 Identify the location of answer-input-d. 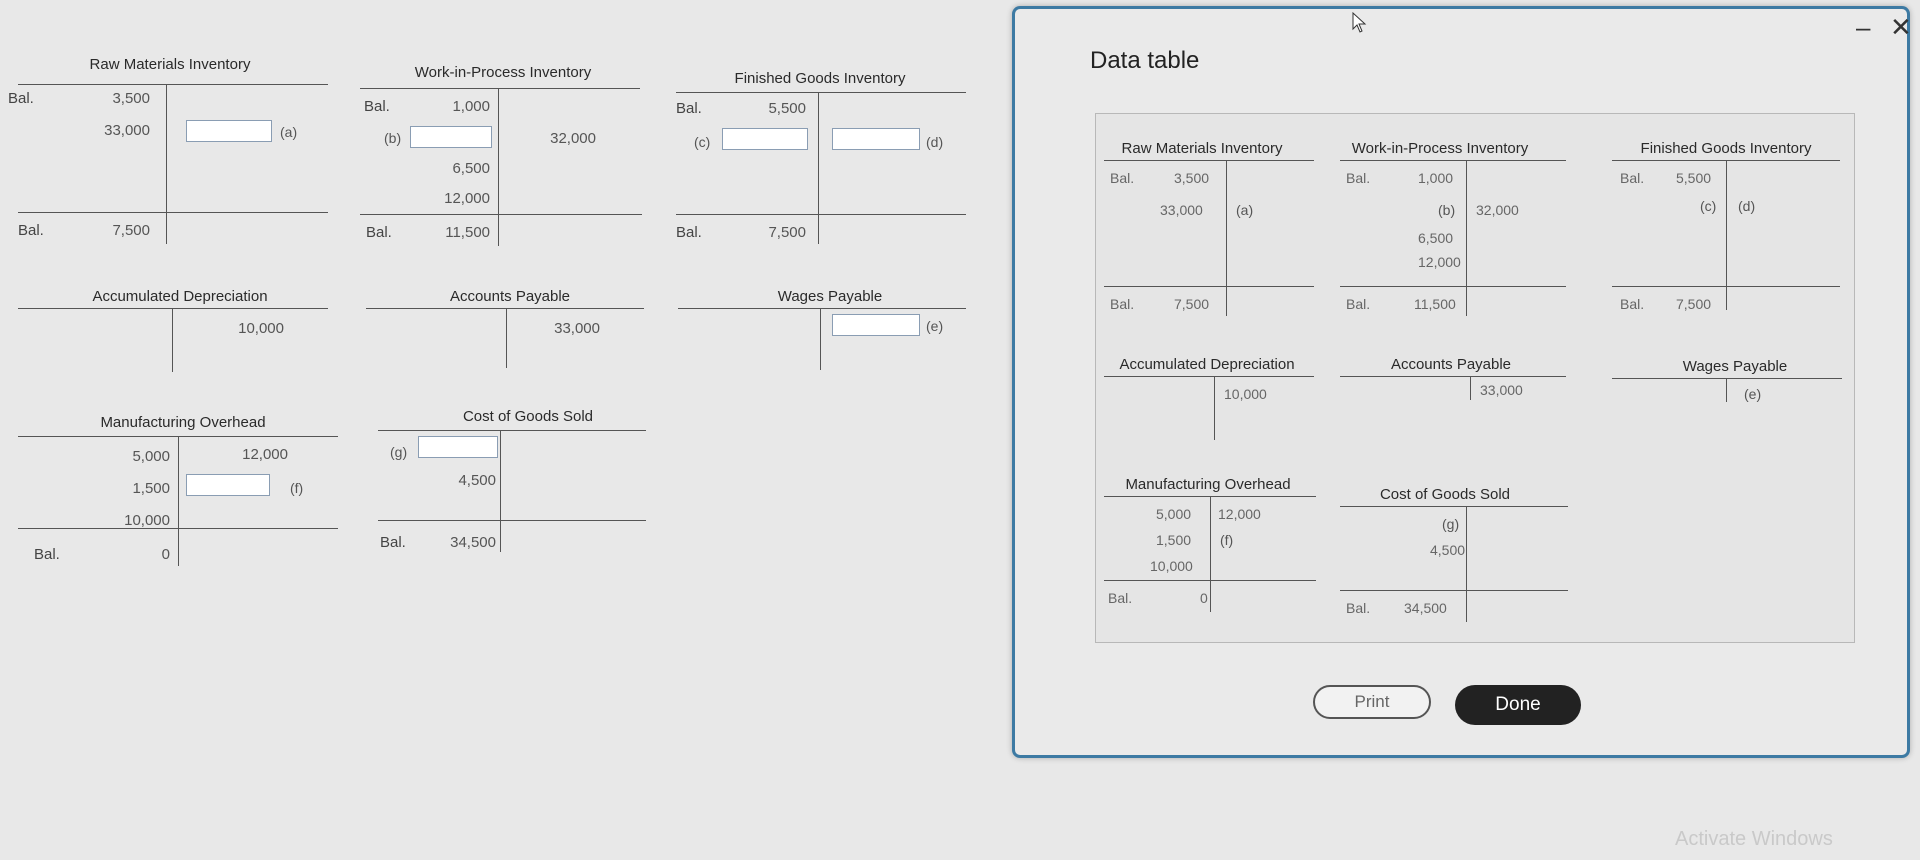
(876, 139).